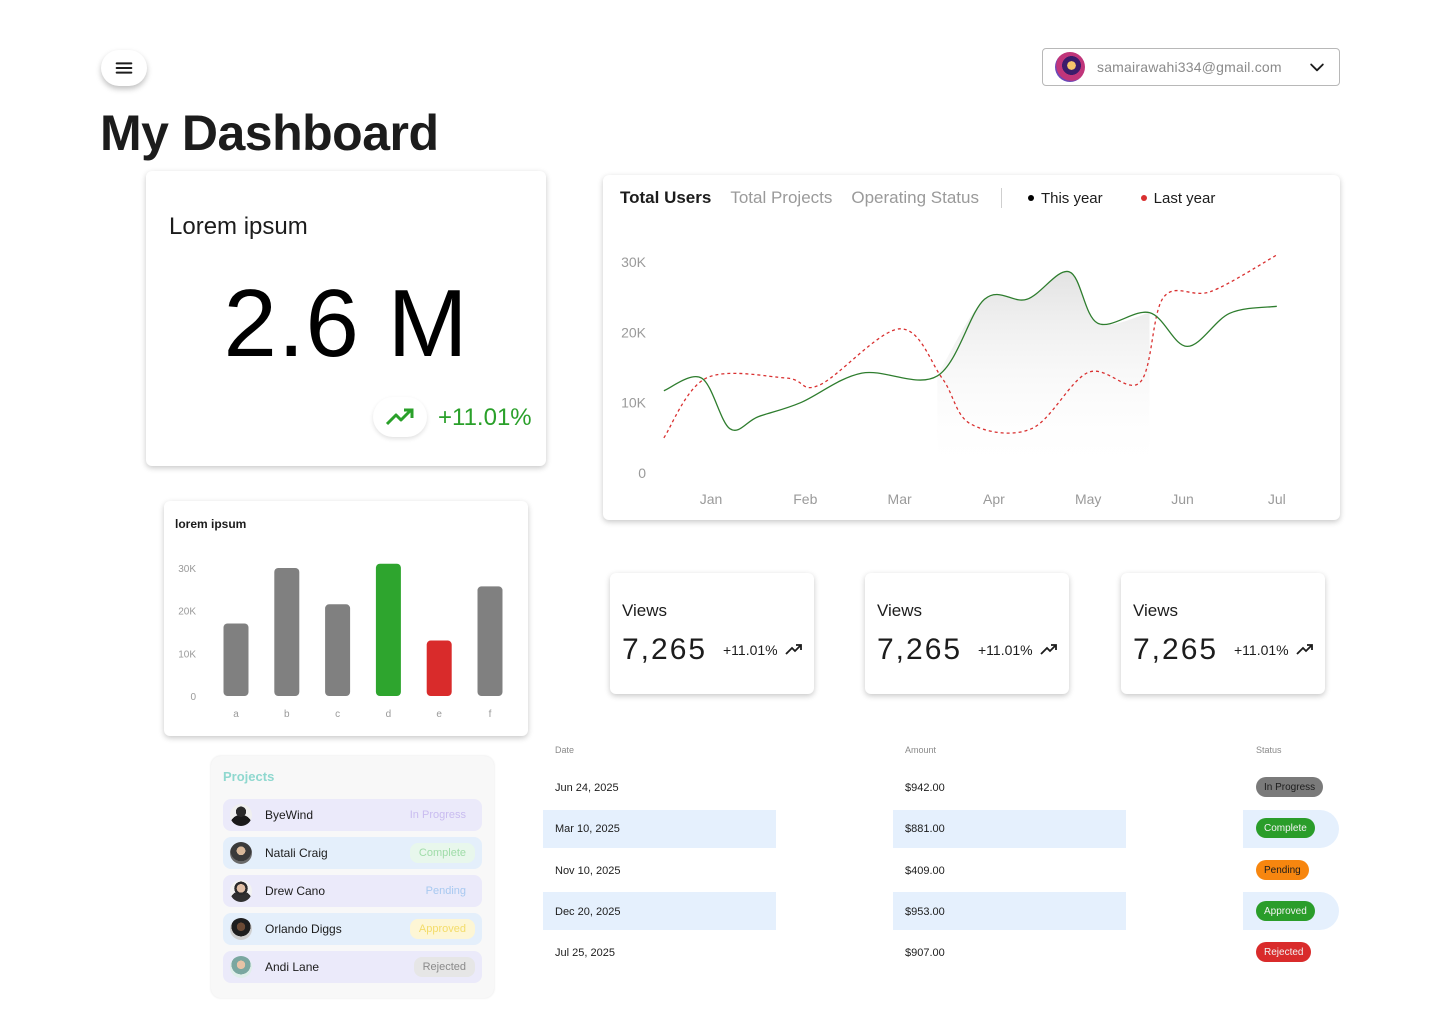 This screenshot has height=1024, width=1440. What do you see at coordinates (389, 714) in the screenshot?
I see `x-tick-label: d` at bounding box center [389, 714].